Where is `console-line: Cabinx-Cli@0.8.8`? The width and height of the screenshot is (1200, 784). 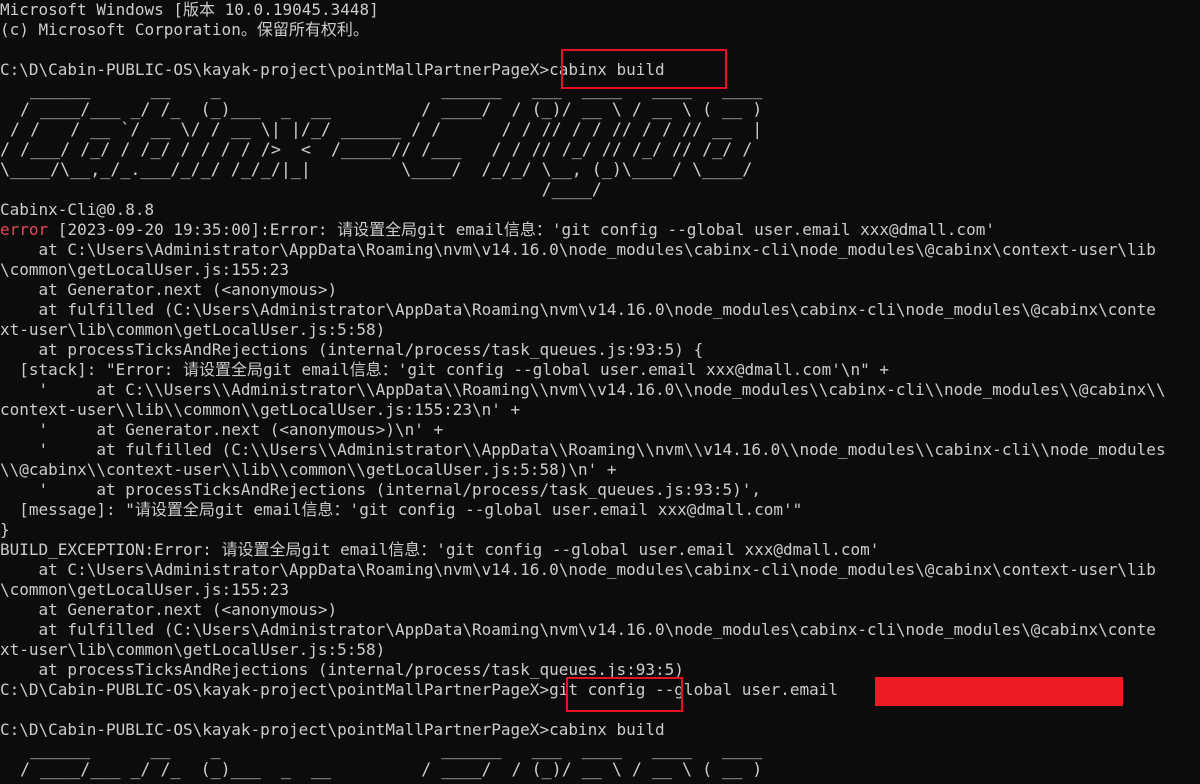 console-line: Cabinx-Cli@0.8.8 is located at coordinates (77, 210).